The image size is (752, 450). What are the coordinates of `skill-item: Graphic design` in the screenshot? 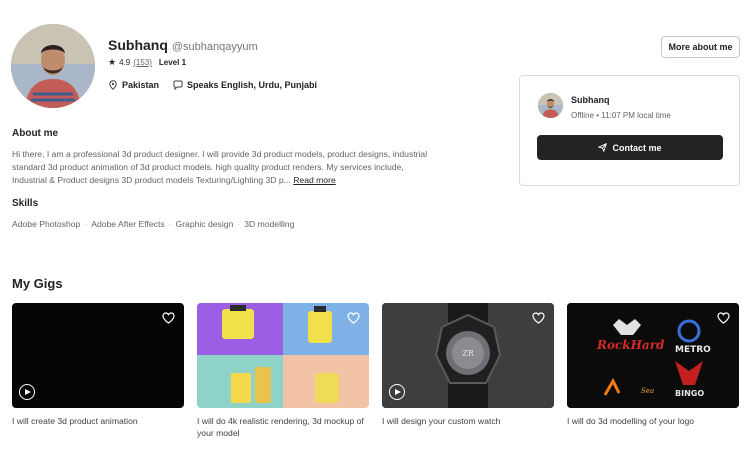 It's located at (204, 224).